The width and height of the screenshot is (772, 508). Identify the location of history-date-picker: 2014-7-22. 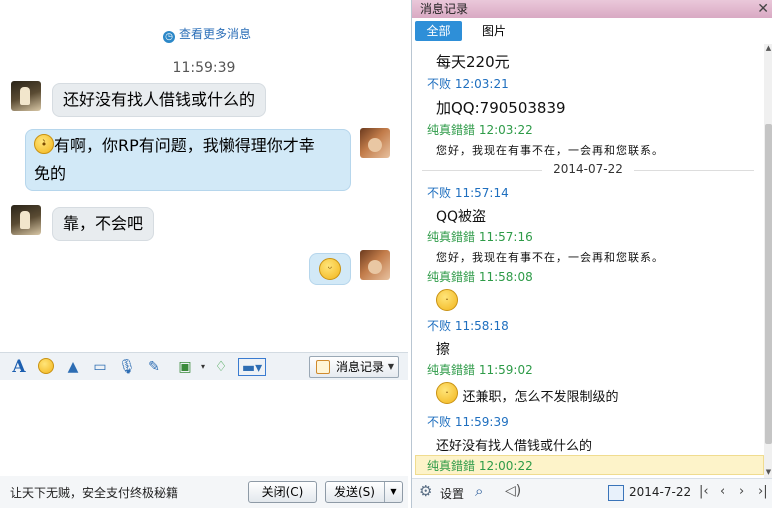
(660, 492).